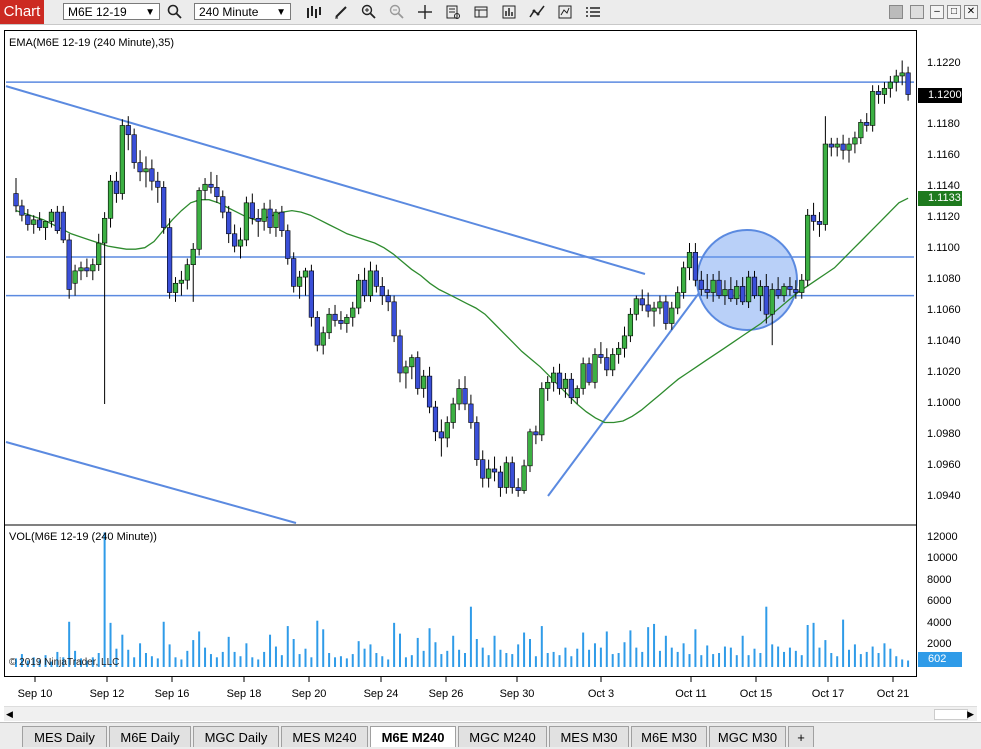 The width and height of the screenshot is (981, 749). Describe the element at coordinates (589, 736) in the screenshot. I see `chart-tab: MES M30` at that location.